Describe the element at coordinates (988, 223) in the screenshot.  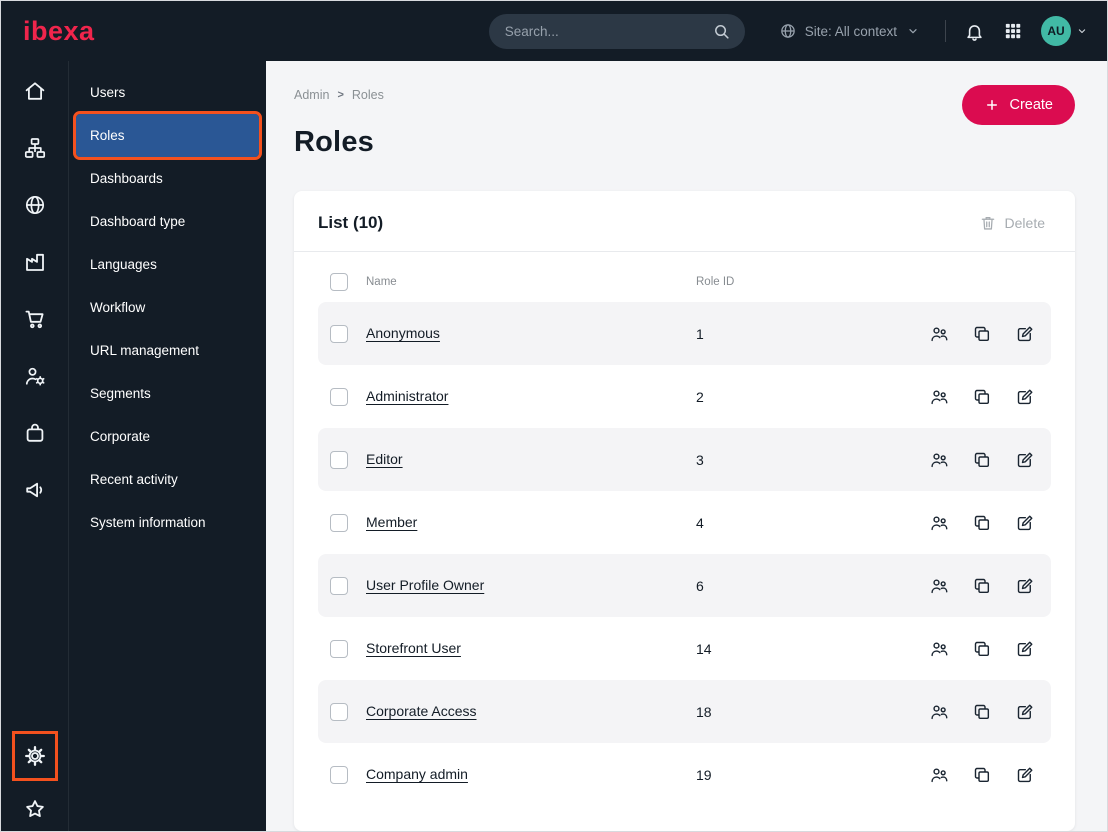
I see `trash-icon` at that location.